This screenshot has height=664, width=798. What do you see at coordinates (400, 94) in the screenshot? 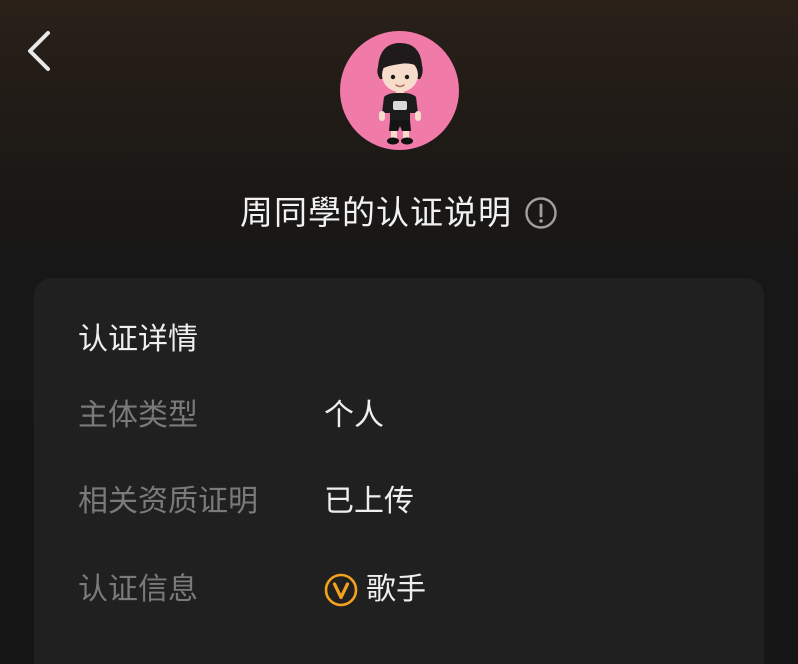
I see `cartoon-boy-avatar-icon` at bounding box center [400, 94].